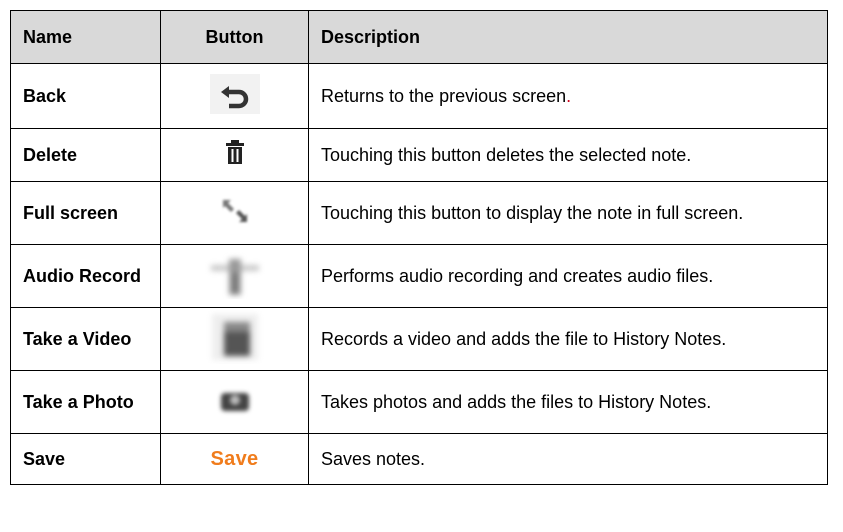 The width and height of the screenshot is (843, 532). I want to click on fullscreen-icon, so click(235, 213).